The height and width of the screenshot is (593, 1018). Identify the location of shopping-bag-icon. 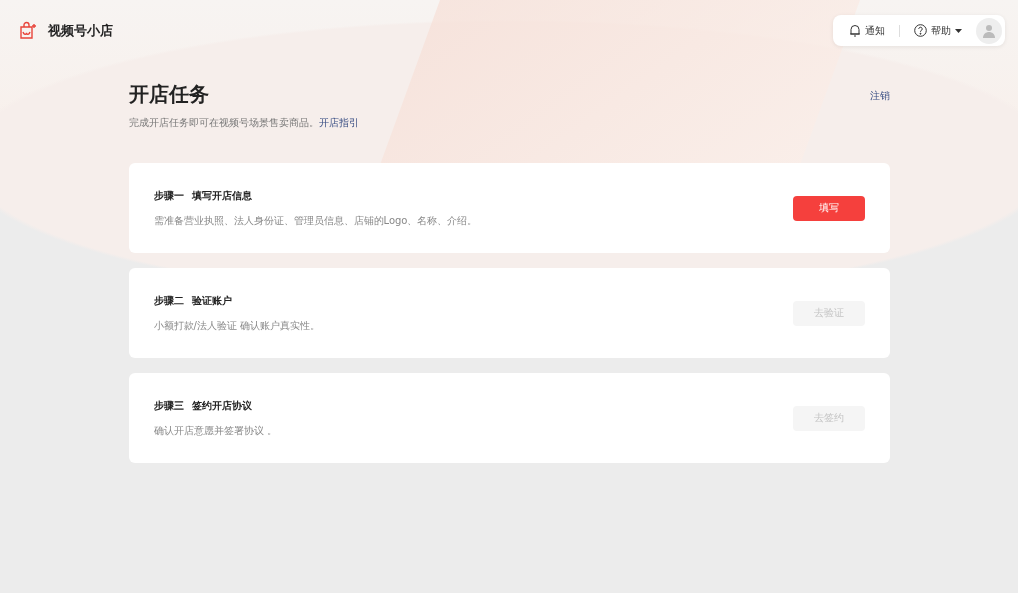
(28, 30).